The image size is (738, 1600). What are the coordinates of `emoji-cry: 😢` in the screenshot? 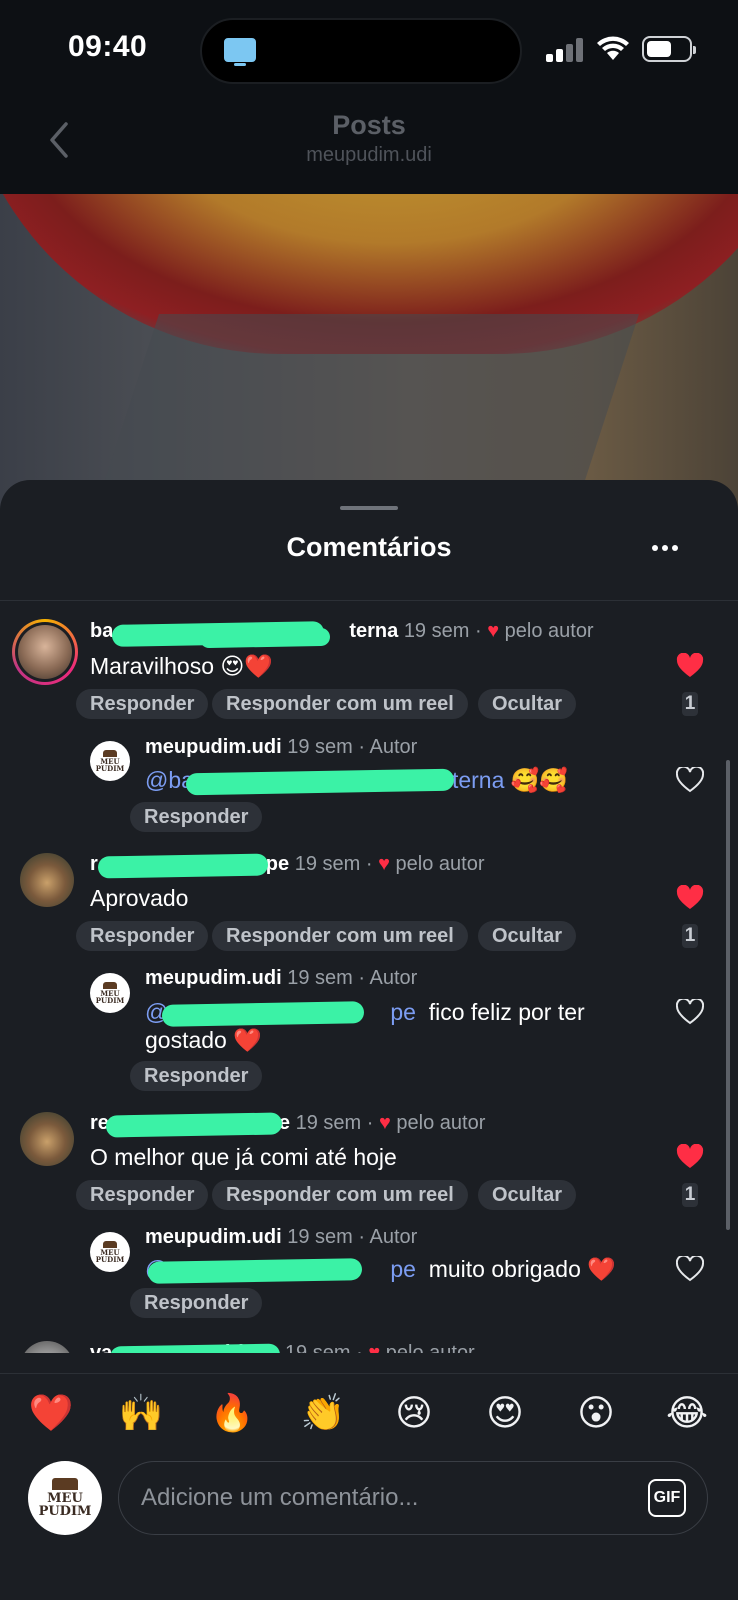 It's located at (414, 1413).